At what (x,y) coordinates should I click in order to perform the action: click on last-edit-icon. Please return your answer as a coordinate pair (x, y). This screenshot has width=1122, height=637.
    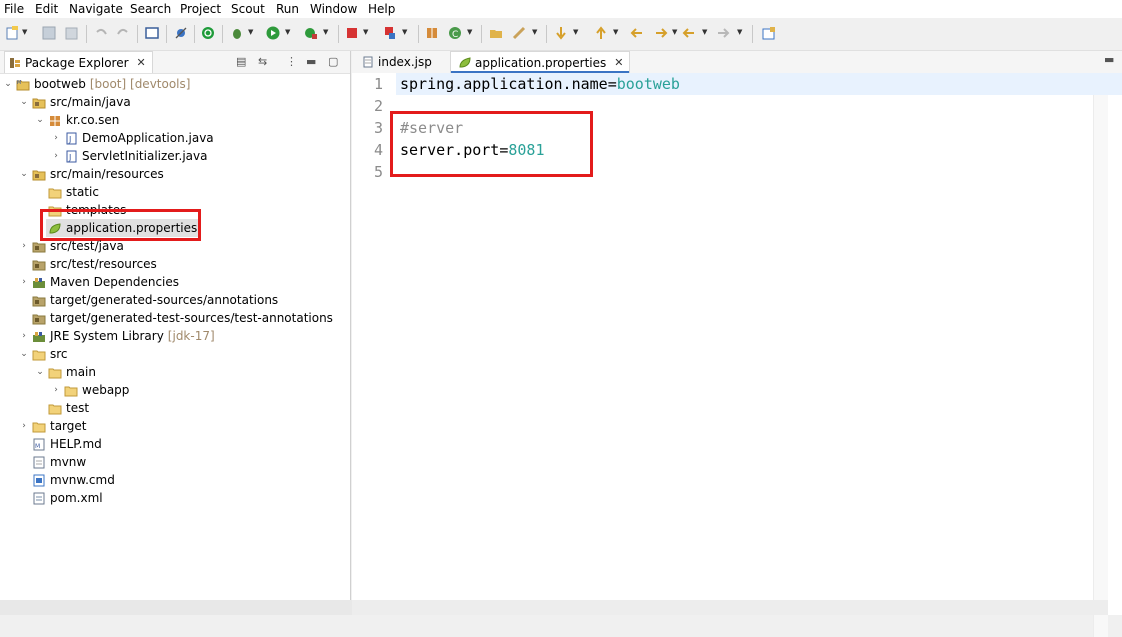
    Looking at the image, I should click on (637, 33).